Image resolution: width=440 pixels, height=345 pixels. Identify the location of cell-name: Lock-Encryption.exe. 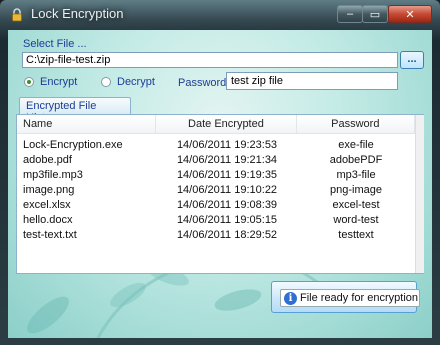
(73, 145).